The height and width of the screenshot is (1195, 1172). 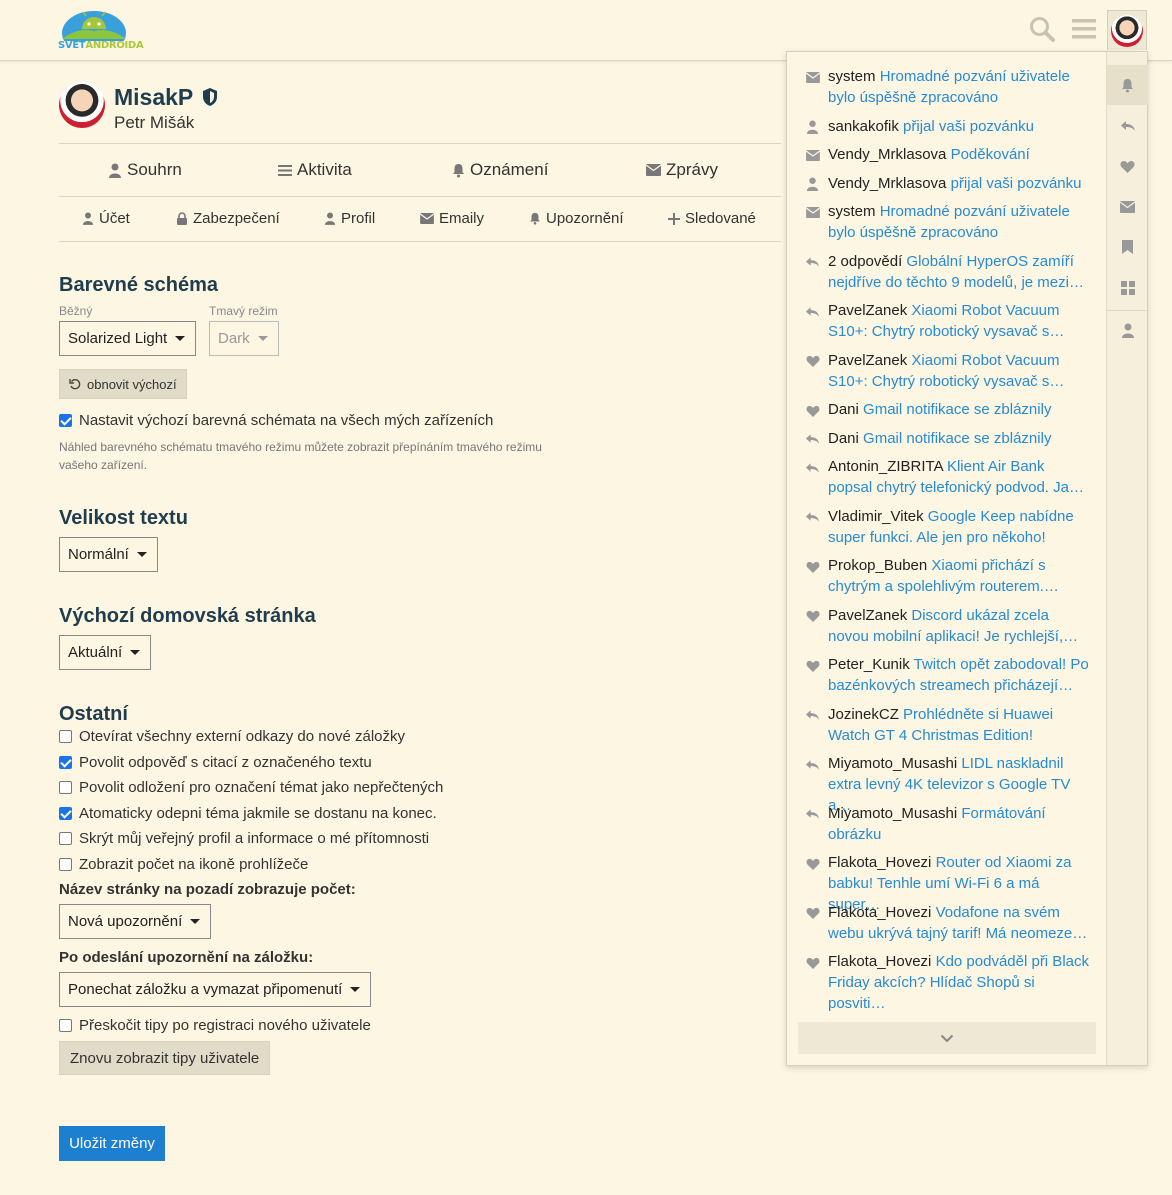 What do you see at coordinates (880, 912) in the screenshot?
I see `notification-user: Flakota_Hovezi` at bounding box center [880, 912].